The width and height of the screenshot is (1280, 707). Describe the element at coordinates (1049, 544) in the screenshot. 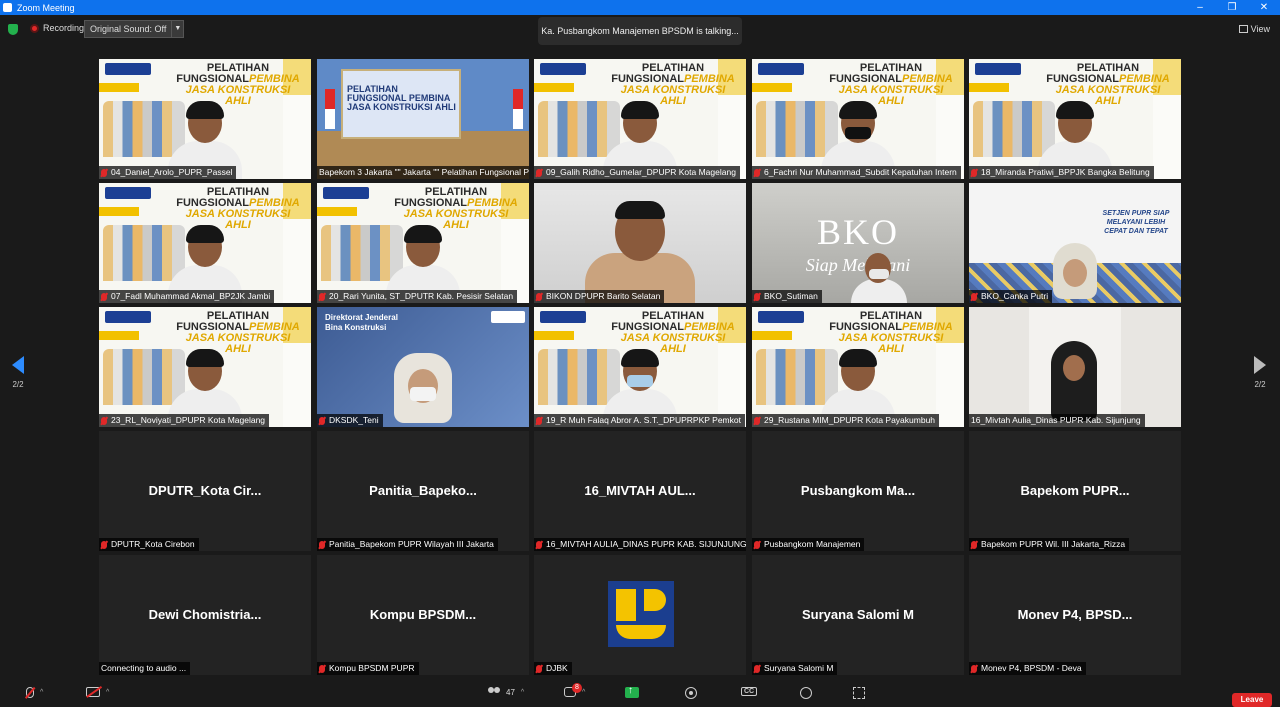

I see `participant-name-label: Bapekom PUPR Wil. III Jakarta_Rizza` at that location.